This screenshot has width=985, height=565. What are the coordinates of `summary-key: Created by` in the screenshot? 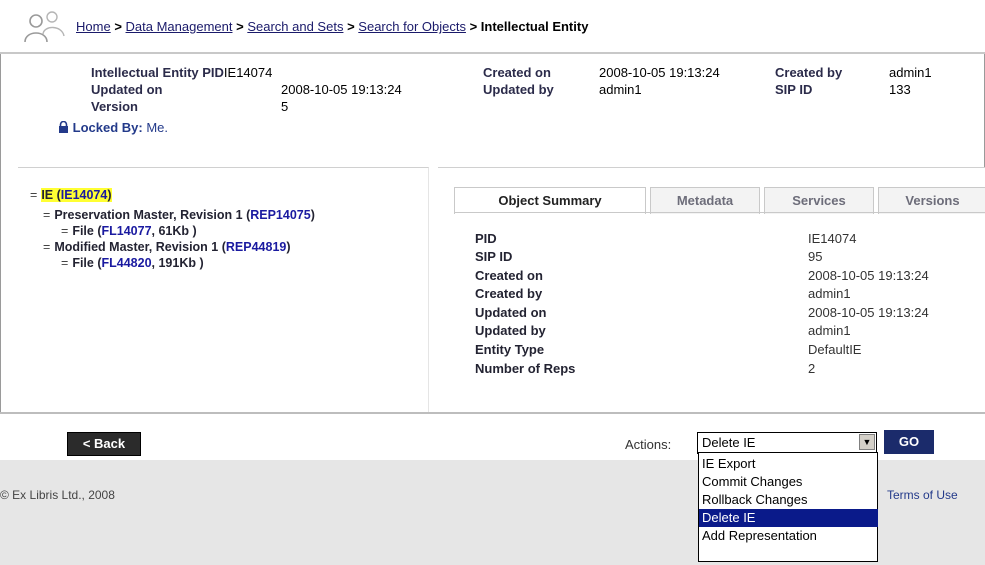 It's located at (509, 293).